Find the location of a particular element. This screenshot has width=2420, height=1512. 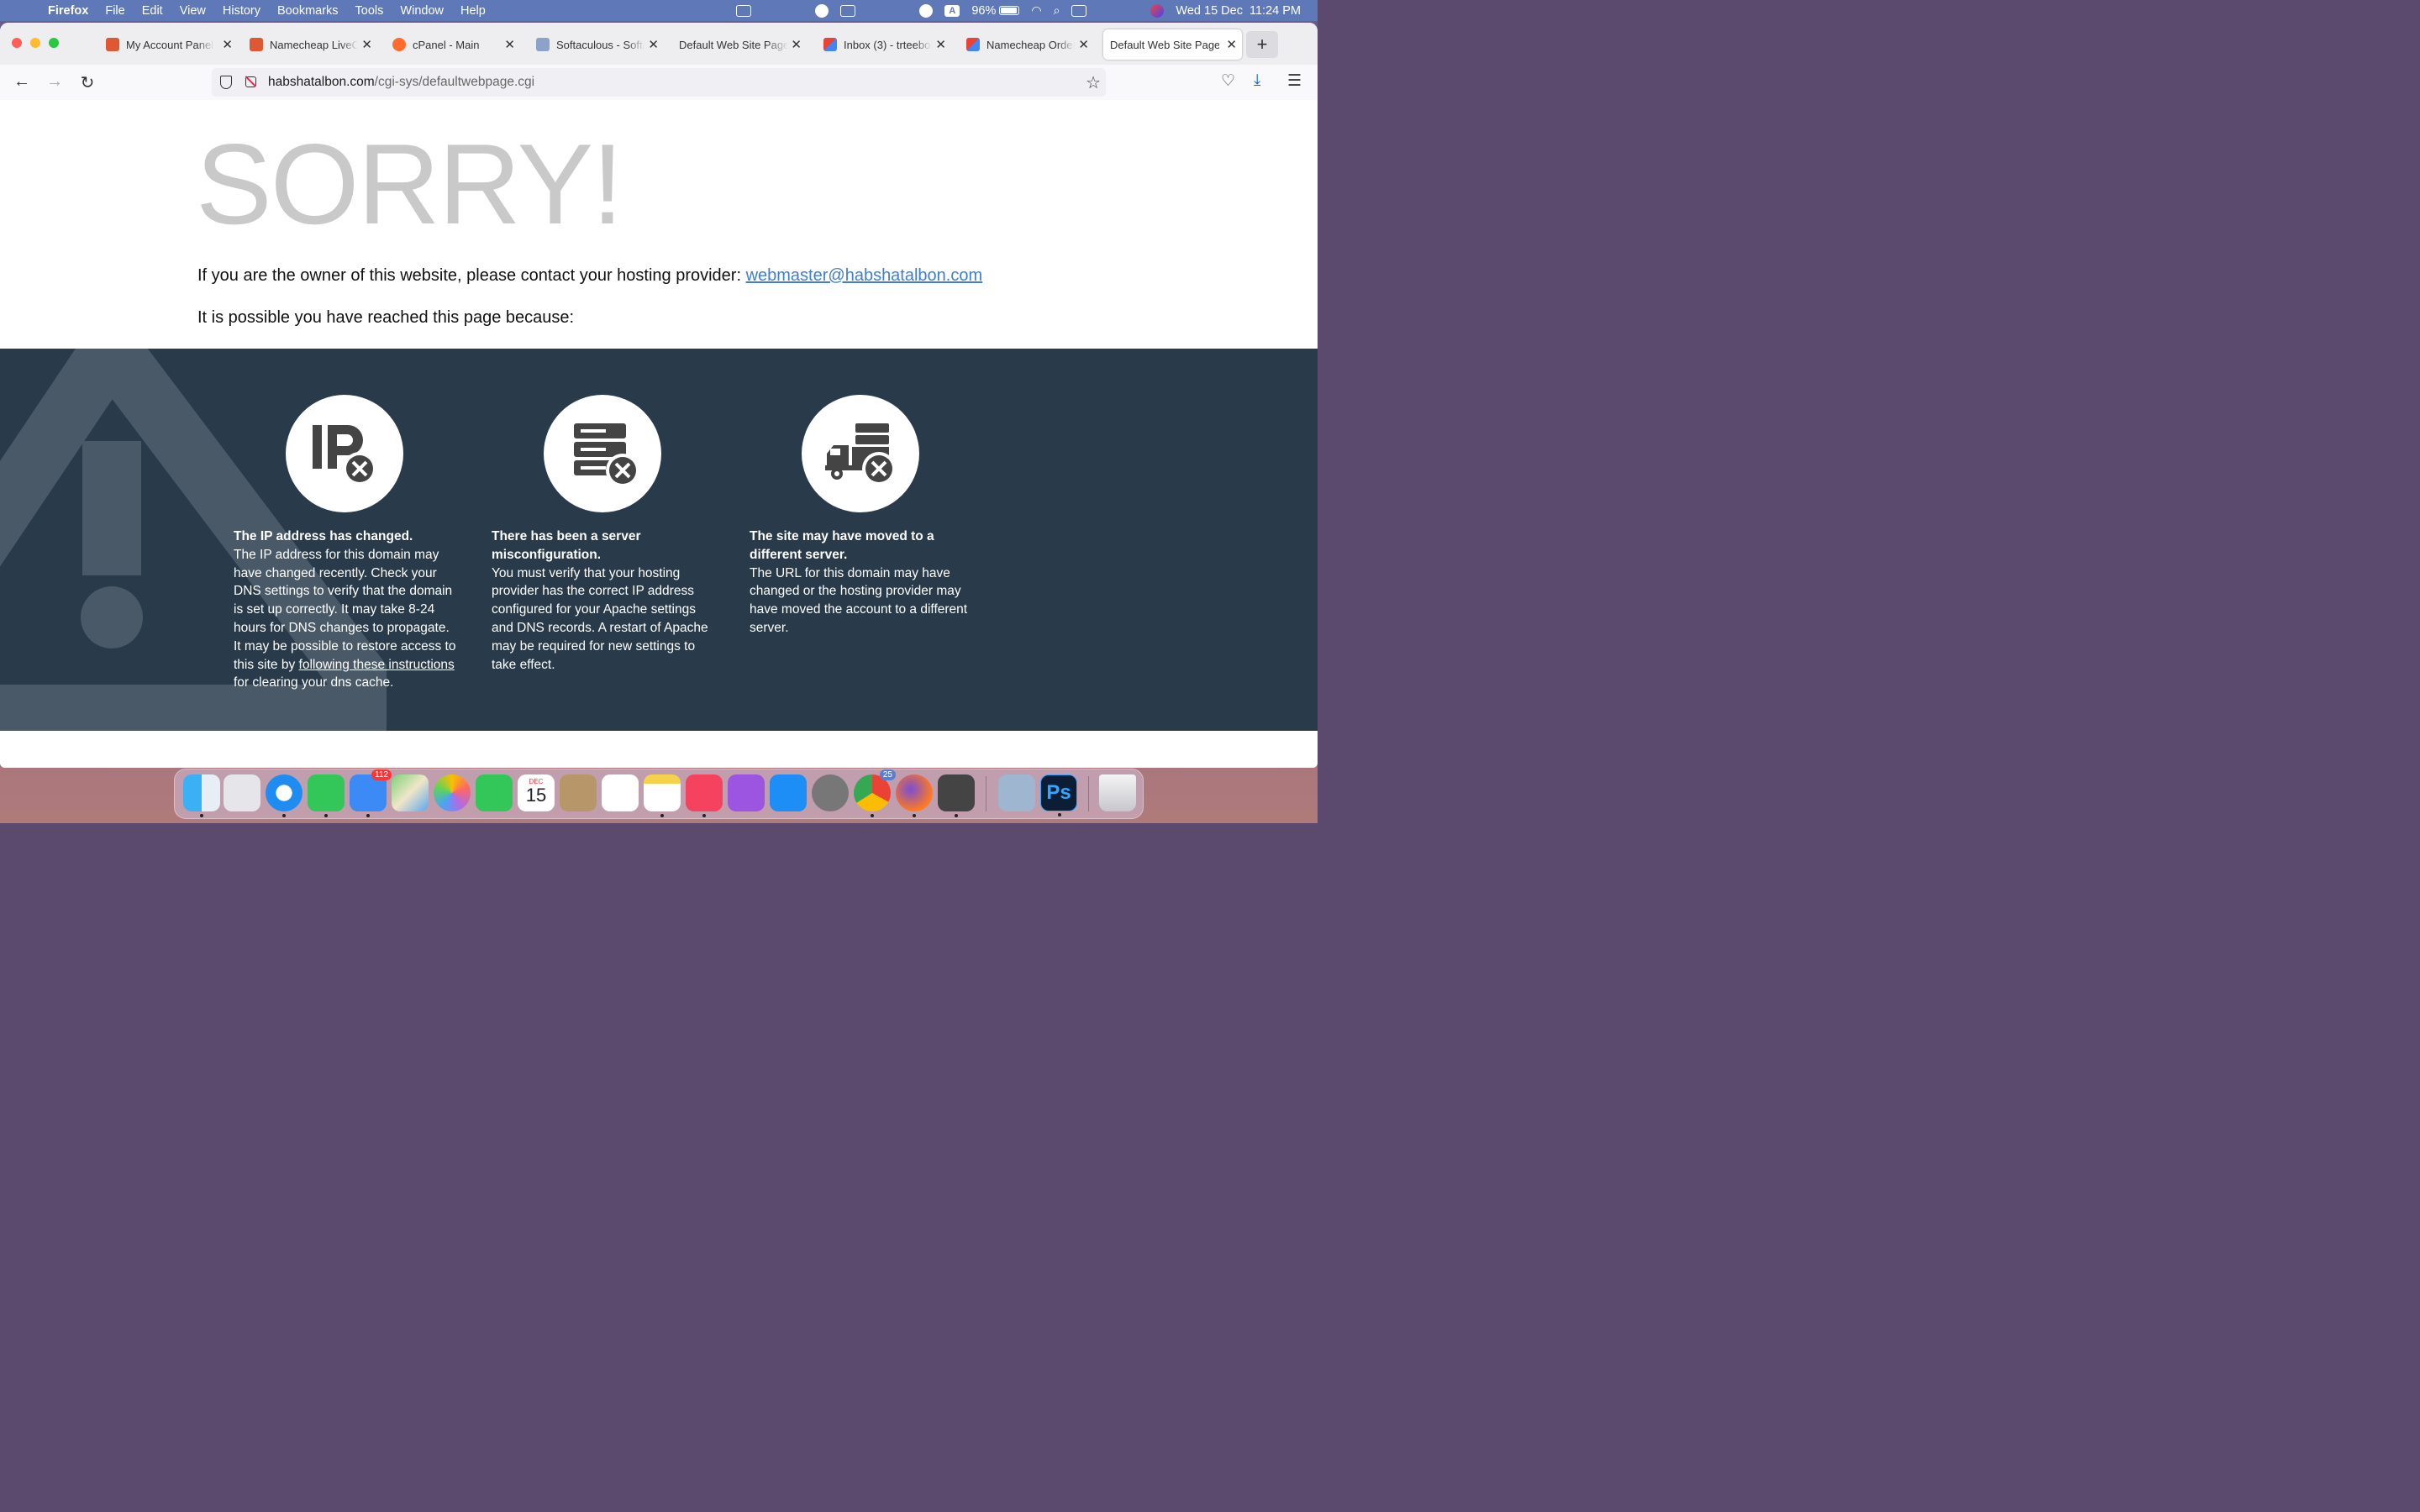

menu-help: Help is located at coordinates (473, 11).